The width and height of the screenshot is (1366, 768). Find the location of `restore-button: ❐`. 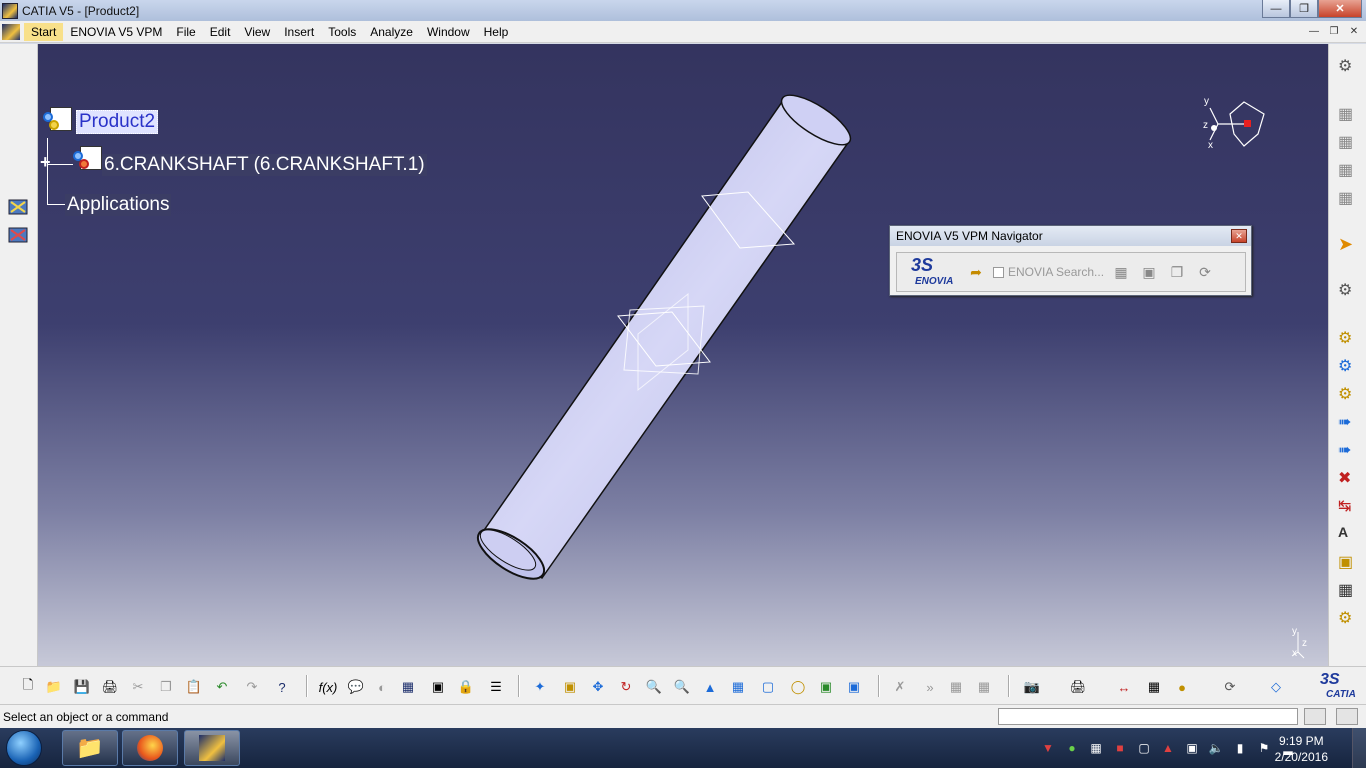

restore-button: ❐ is located at coordinates (1304, 9).